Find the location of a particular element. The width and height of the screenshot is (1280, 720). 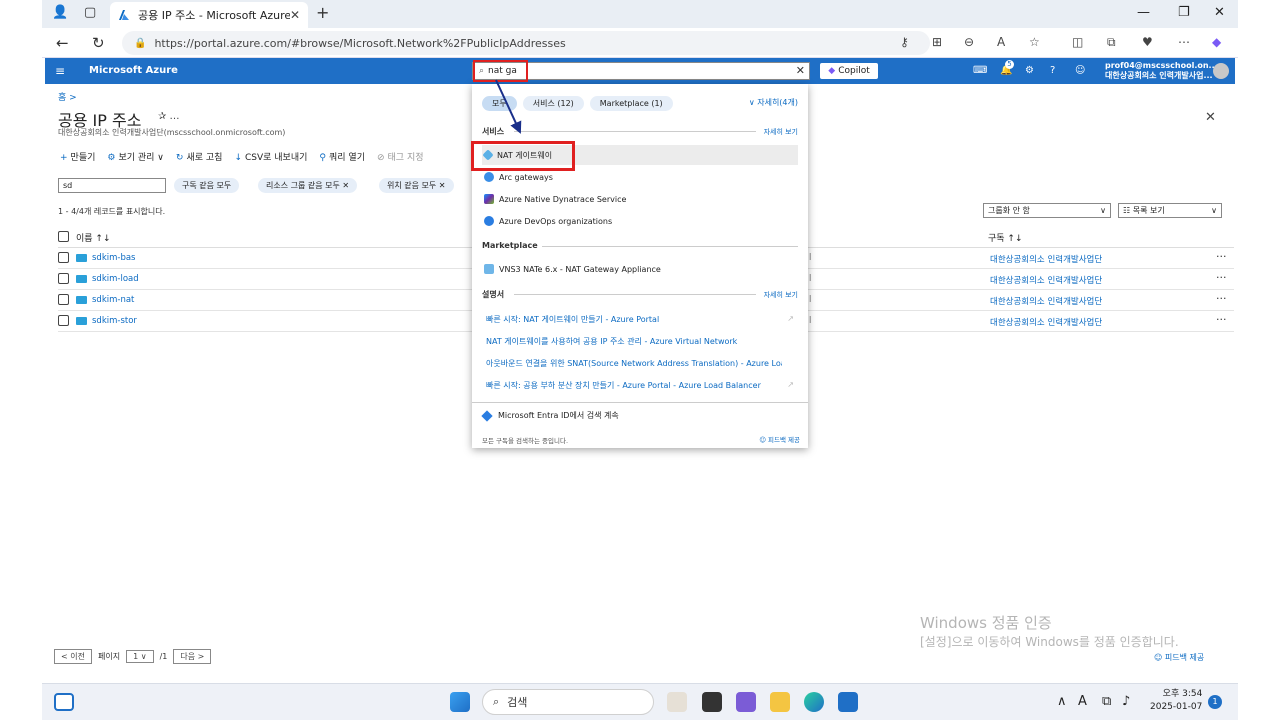

assign-tags-button: ⊘ 태그 지정 is located at coordinates (400, 156).